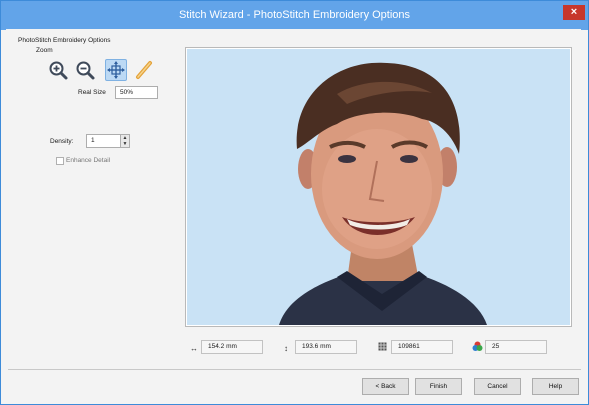 Image resolution: width=589 pixels, height=405 pixels. I want to click on stitch-count-field: 109861, so click(422, 347).